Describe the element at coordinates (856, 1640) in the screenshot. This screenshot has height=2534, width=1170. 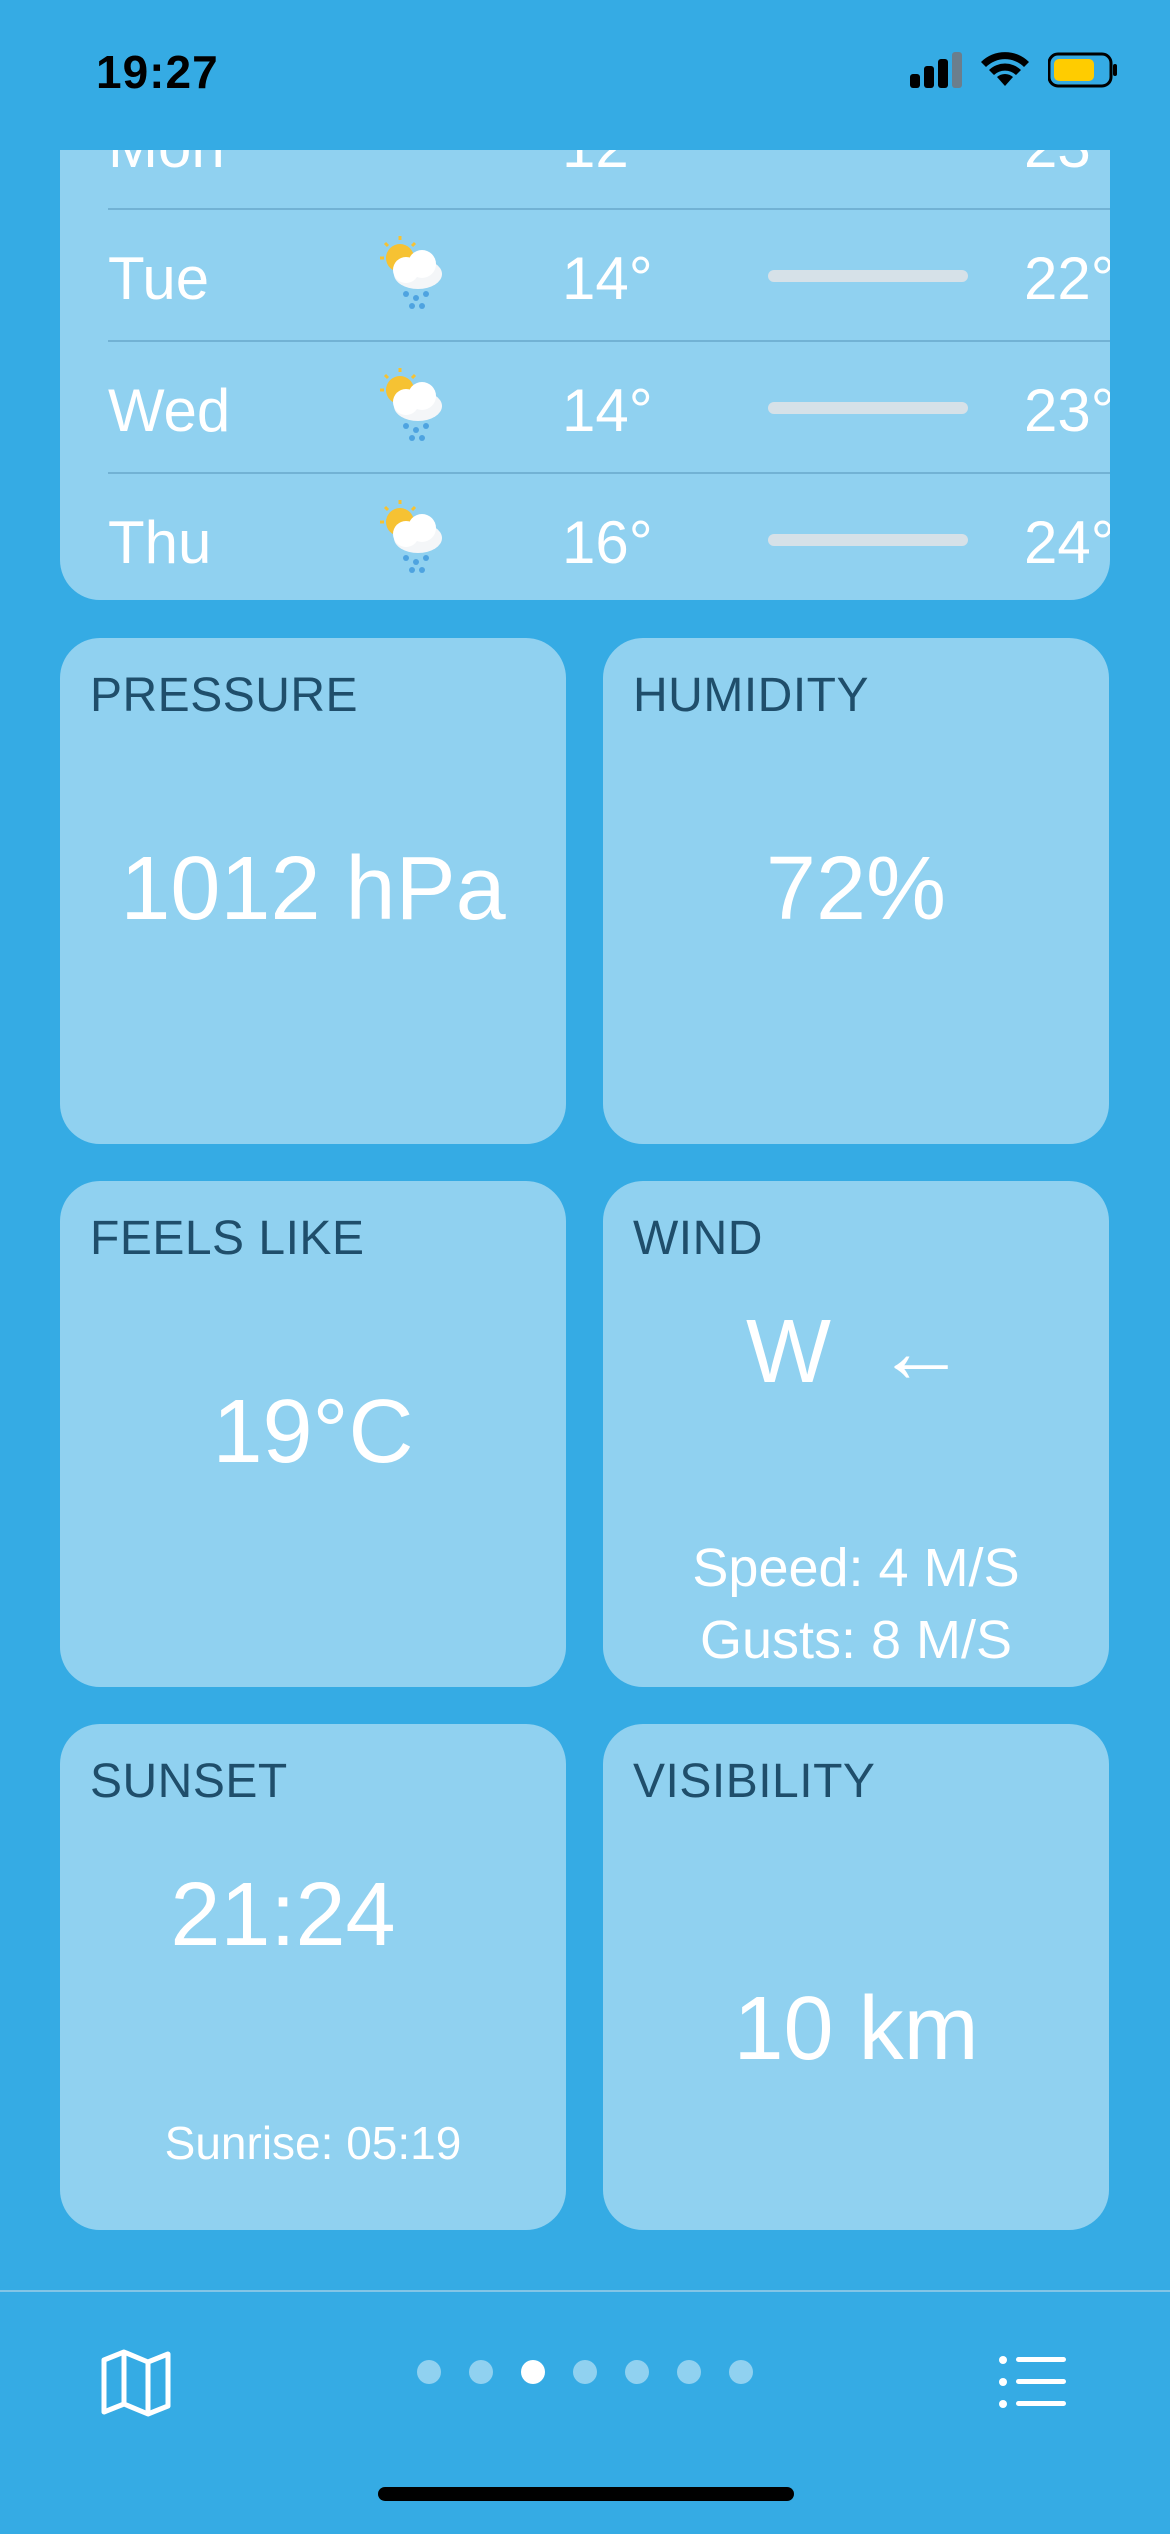
I see `wind-gusts: Gusts: 8 M/S` at that location.